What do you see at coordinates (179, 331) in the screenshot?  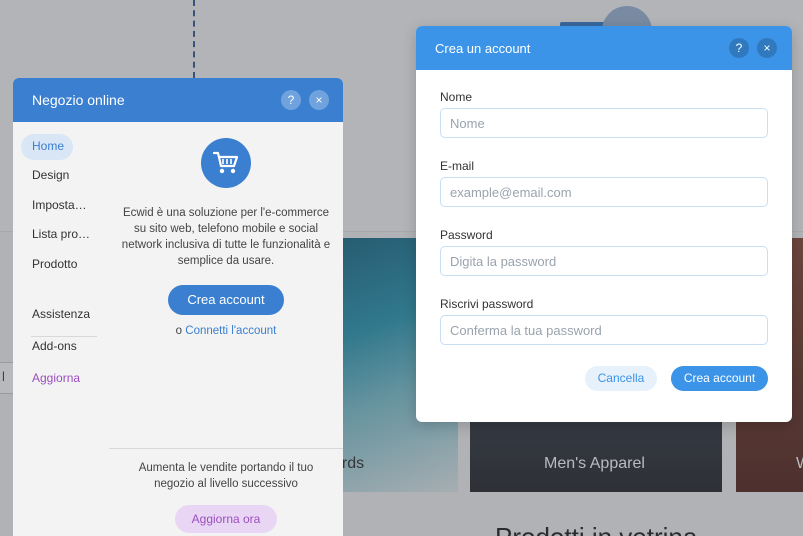 I see `connect-prefix: o` at bounding box center [179, 331].